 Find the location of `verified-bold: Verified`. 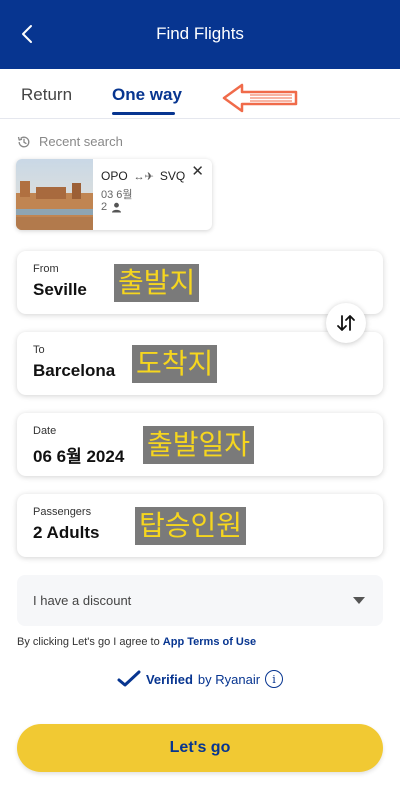

verified-bold: Verified is located at coordinates (169, 679).